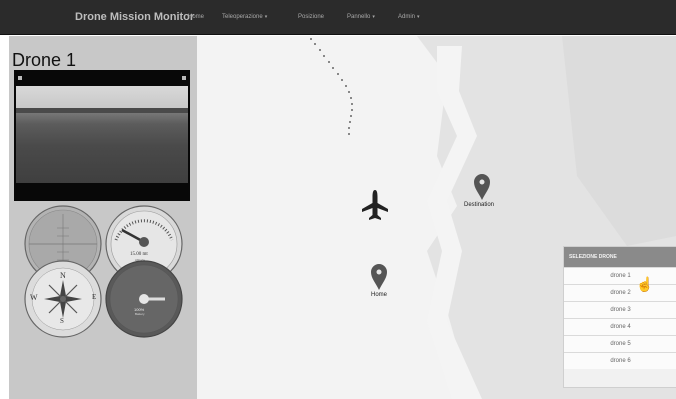  I want to click on drone-option-3: drone 3, so click(620, 309).